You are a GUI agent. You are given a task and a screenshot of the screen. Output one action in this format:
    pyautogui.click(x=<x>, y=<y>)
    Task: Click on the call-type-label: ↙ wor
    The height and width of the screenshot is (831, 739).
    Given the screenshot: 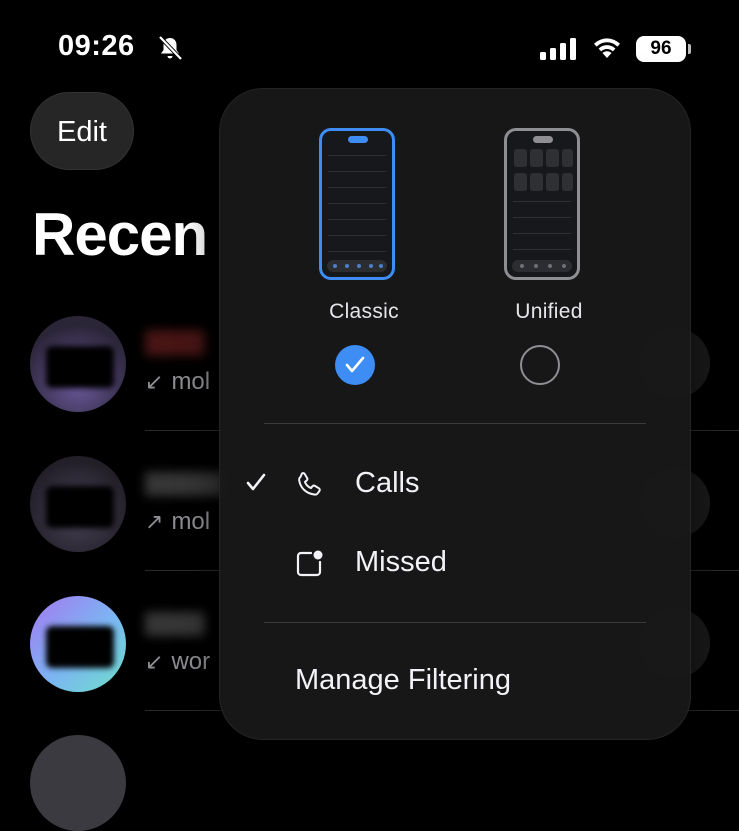 What is the action you would take?
    pyautogui.click(x=178, y=661)
    